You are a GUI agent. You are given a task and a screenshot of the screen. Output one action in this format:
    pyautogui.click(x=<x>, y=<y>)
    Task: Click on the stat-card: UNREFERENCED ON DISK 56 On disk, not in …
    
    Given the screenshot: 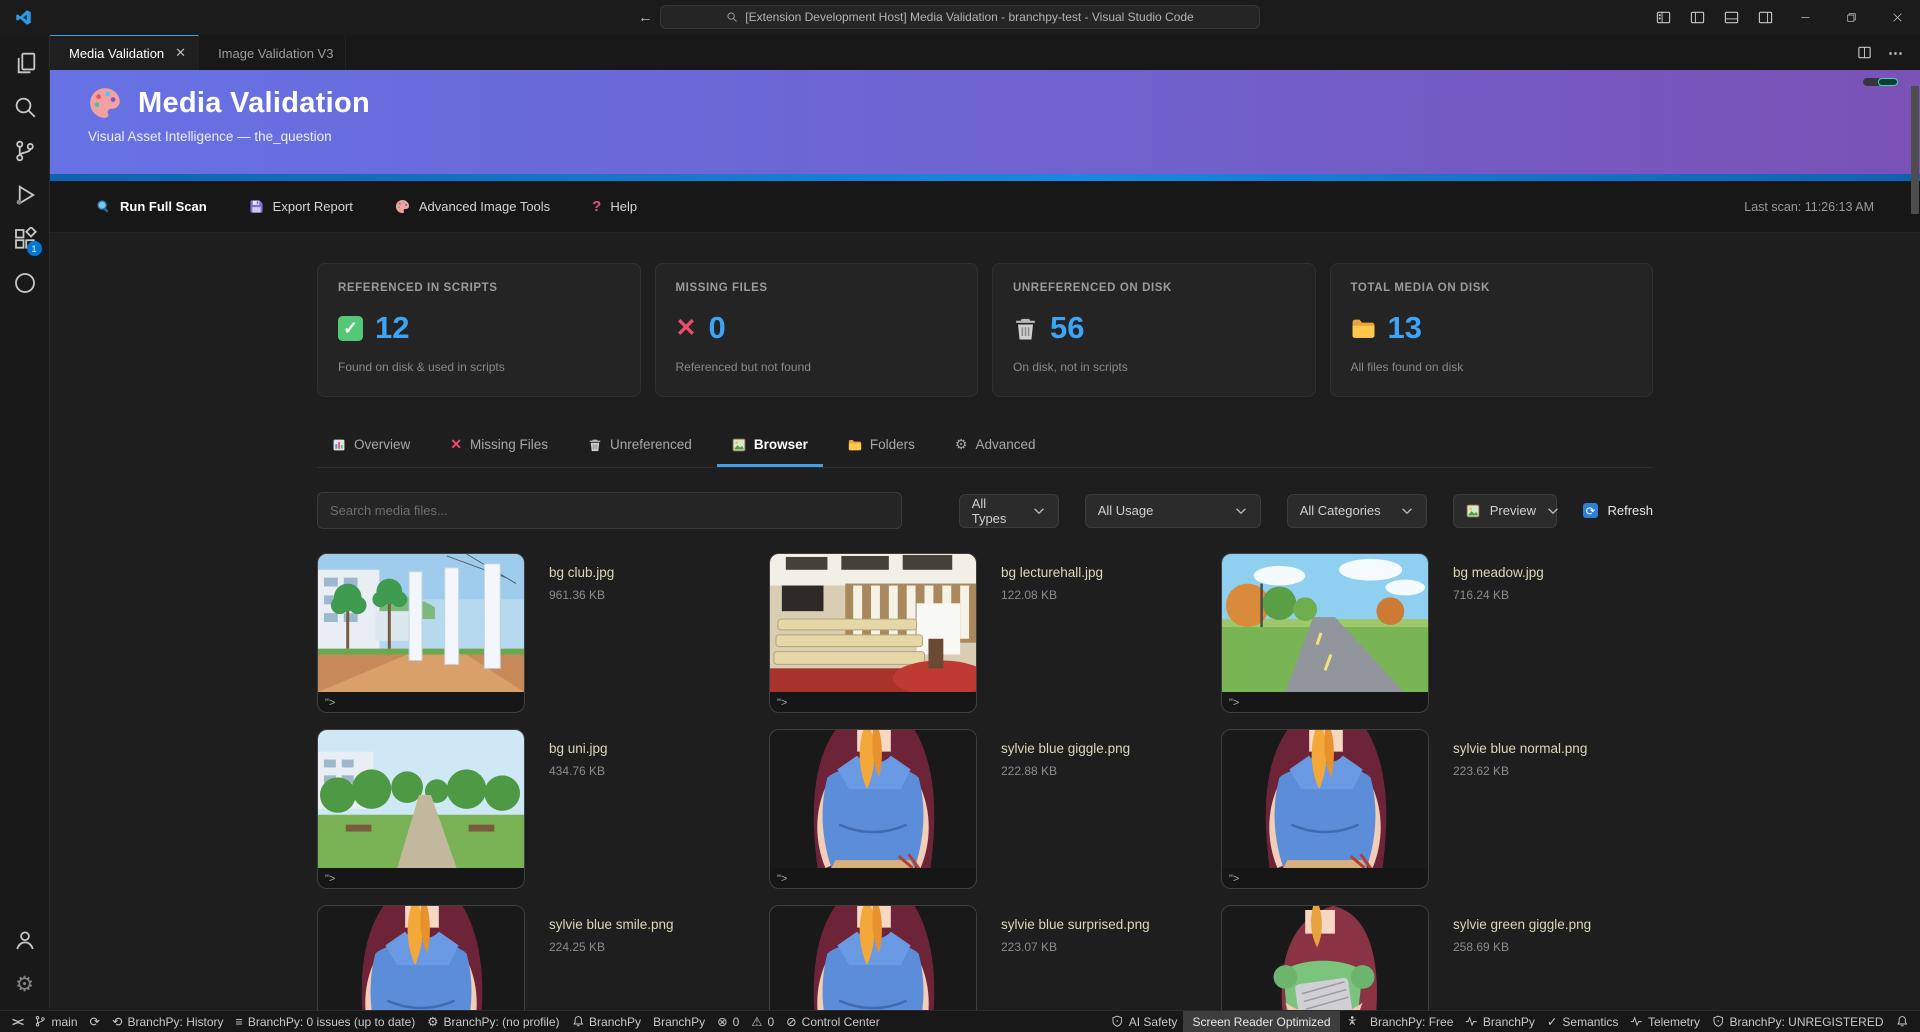 What is the action you would take?
    pyautogui.click(x=1154, y=330)
    